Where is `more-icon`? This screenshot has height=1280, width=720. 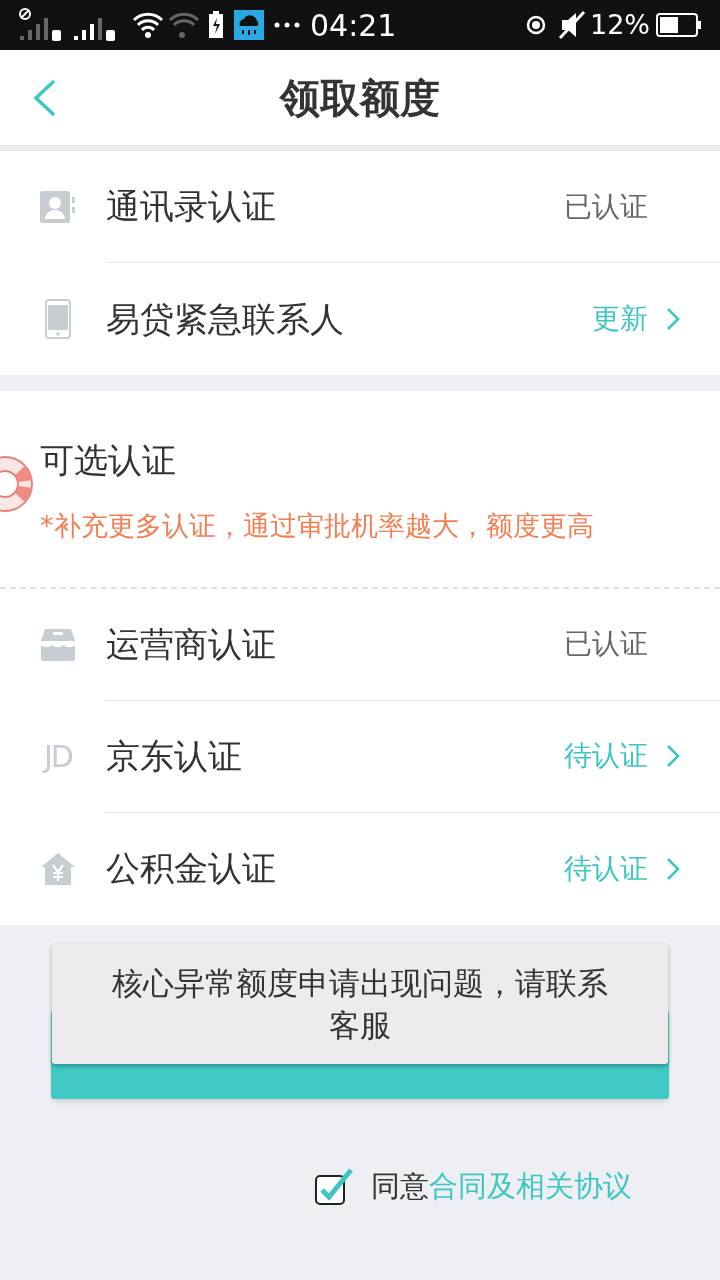
more-icon is located at coordinates (287, 25).